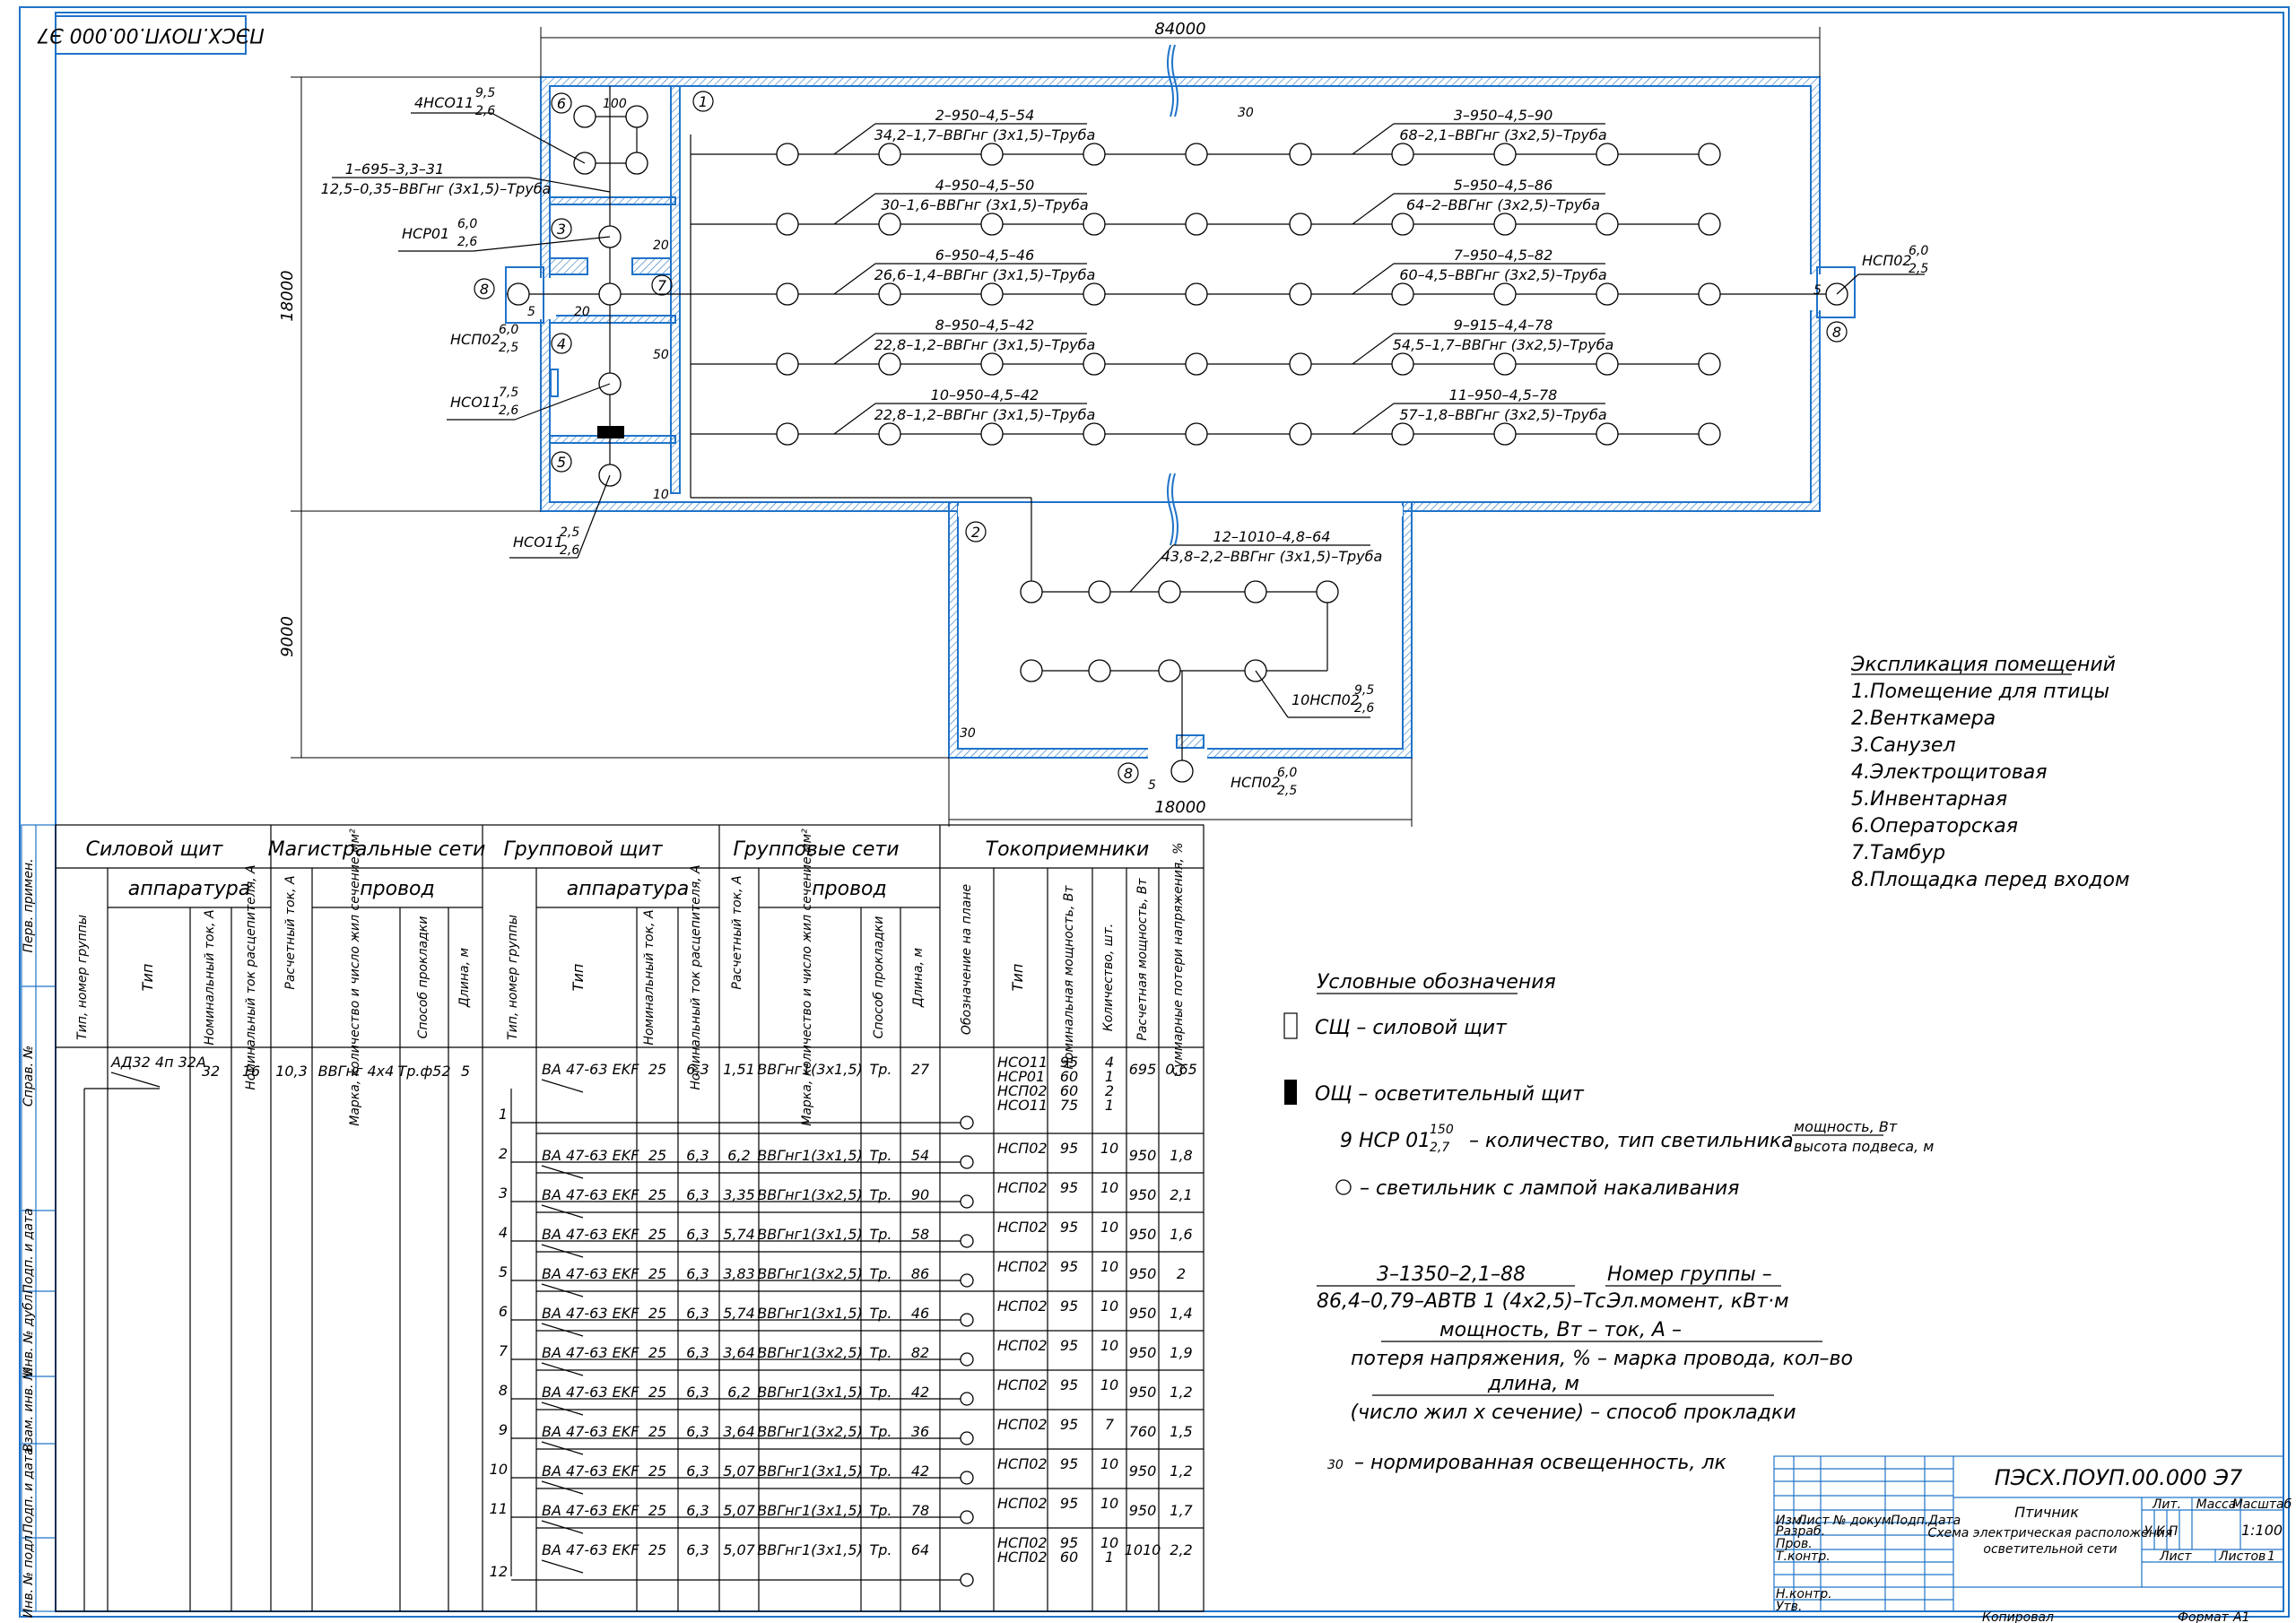 The width and height of the screenshot is (2296, 1623). Describe the element at coordinates (291, 1071) in the screenshot. I see `main-calc-current: 10,3` at that location.